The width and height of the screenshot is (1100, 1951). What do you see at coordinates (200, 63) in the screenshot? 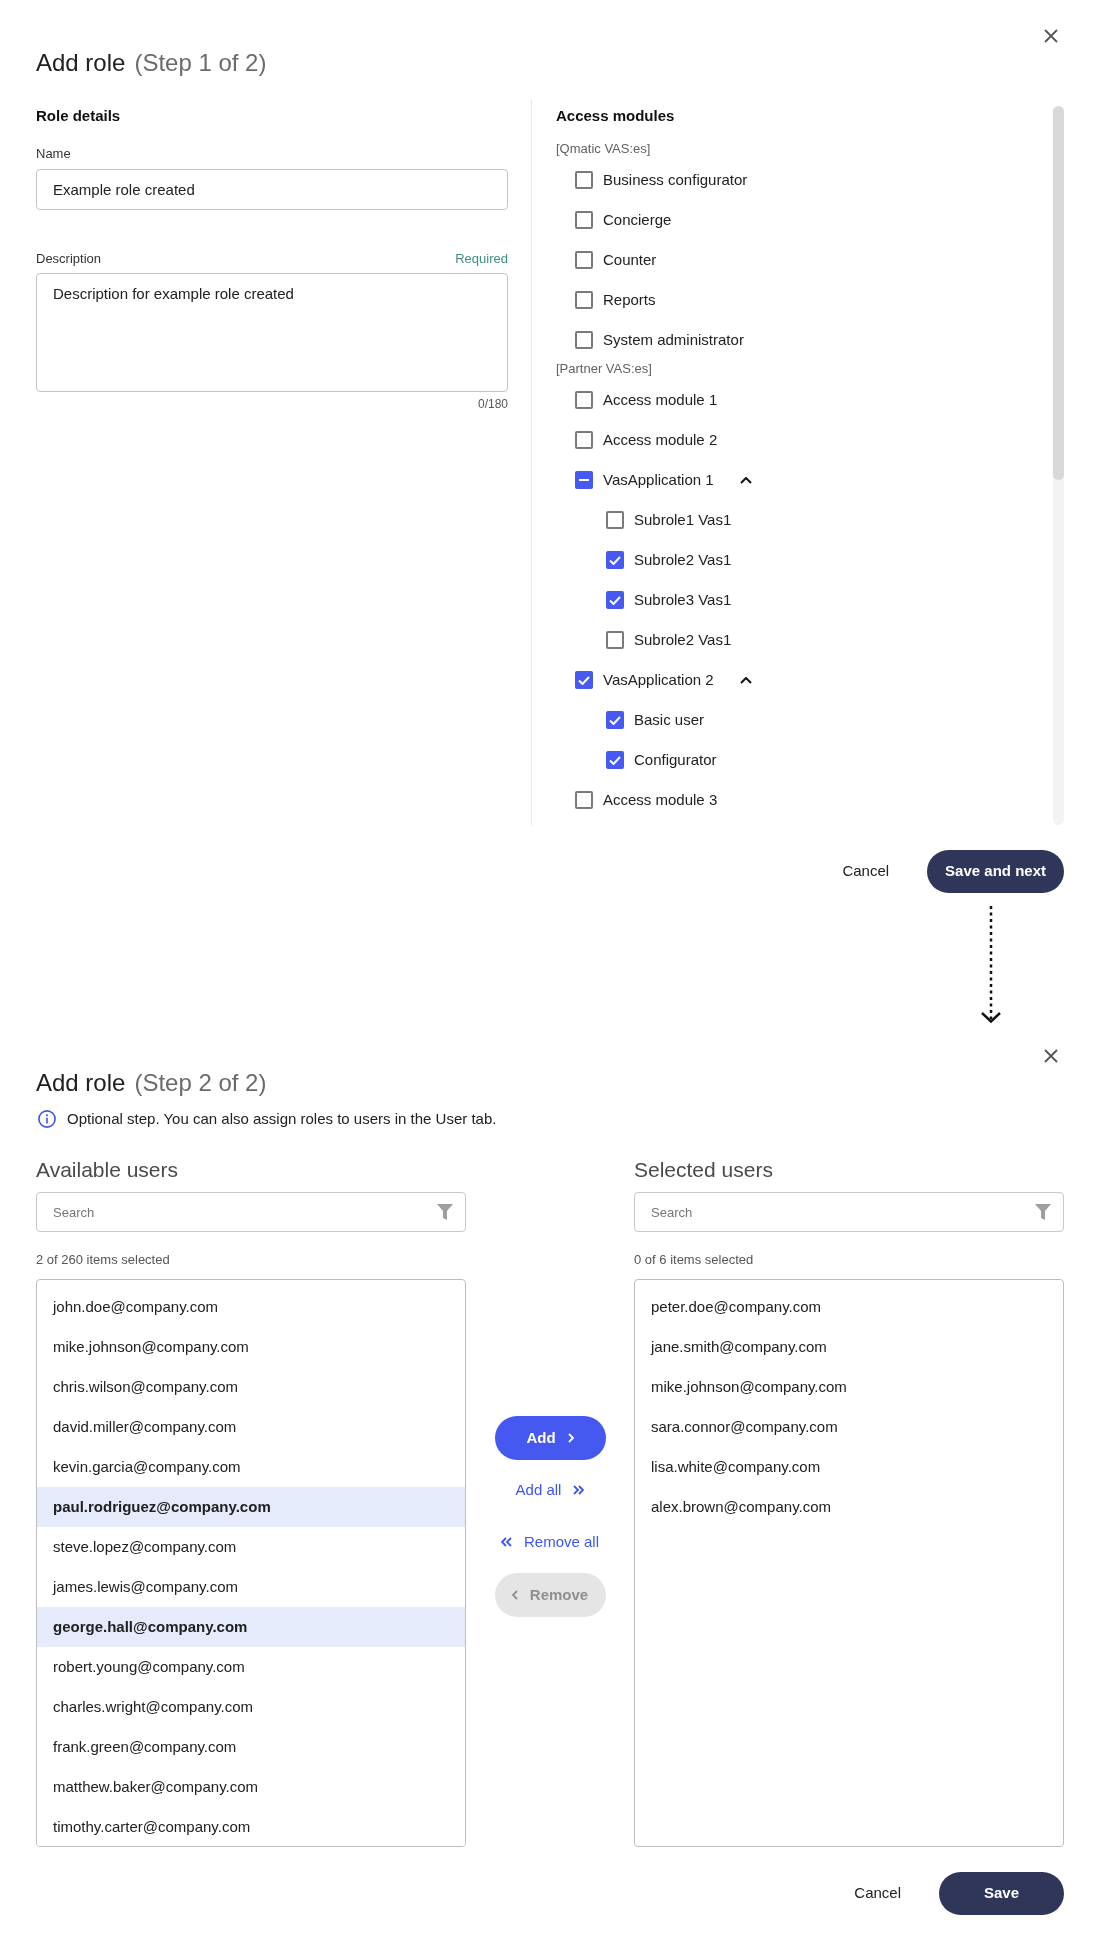
I see `step-indicator: (Step 1 of 2)` at bounding box center [200, 63].